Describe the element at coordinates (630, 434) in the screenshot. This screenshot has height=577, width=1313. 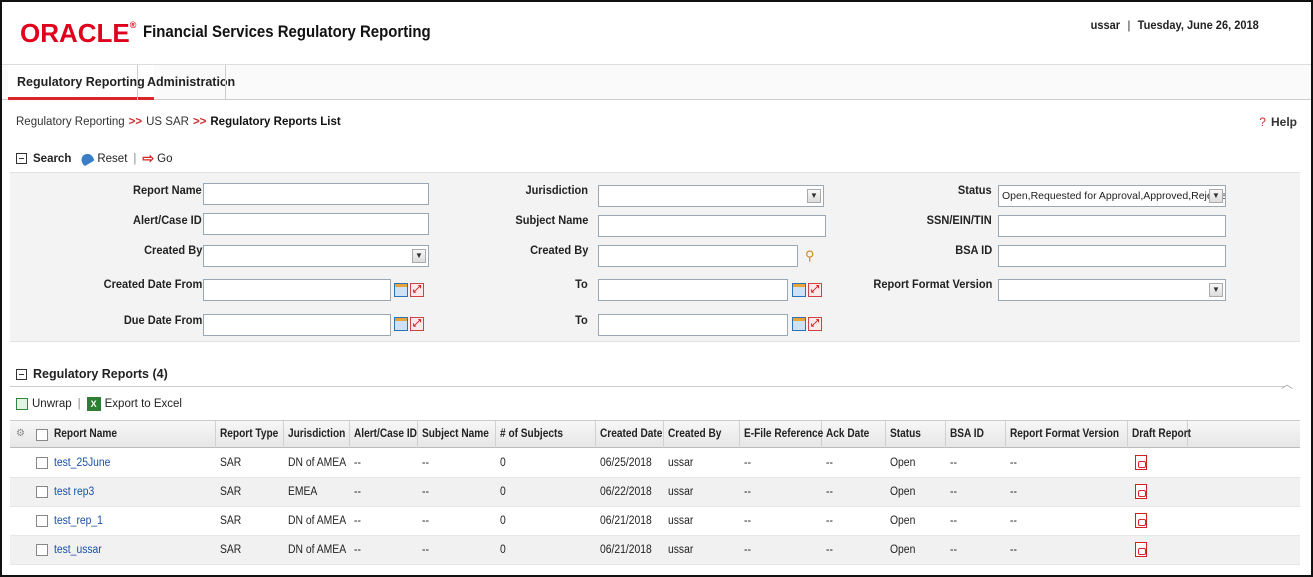
I see `col-created-date: Created Date` at that location.